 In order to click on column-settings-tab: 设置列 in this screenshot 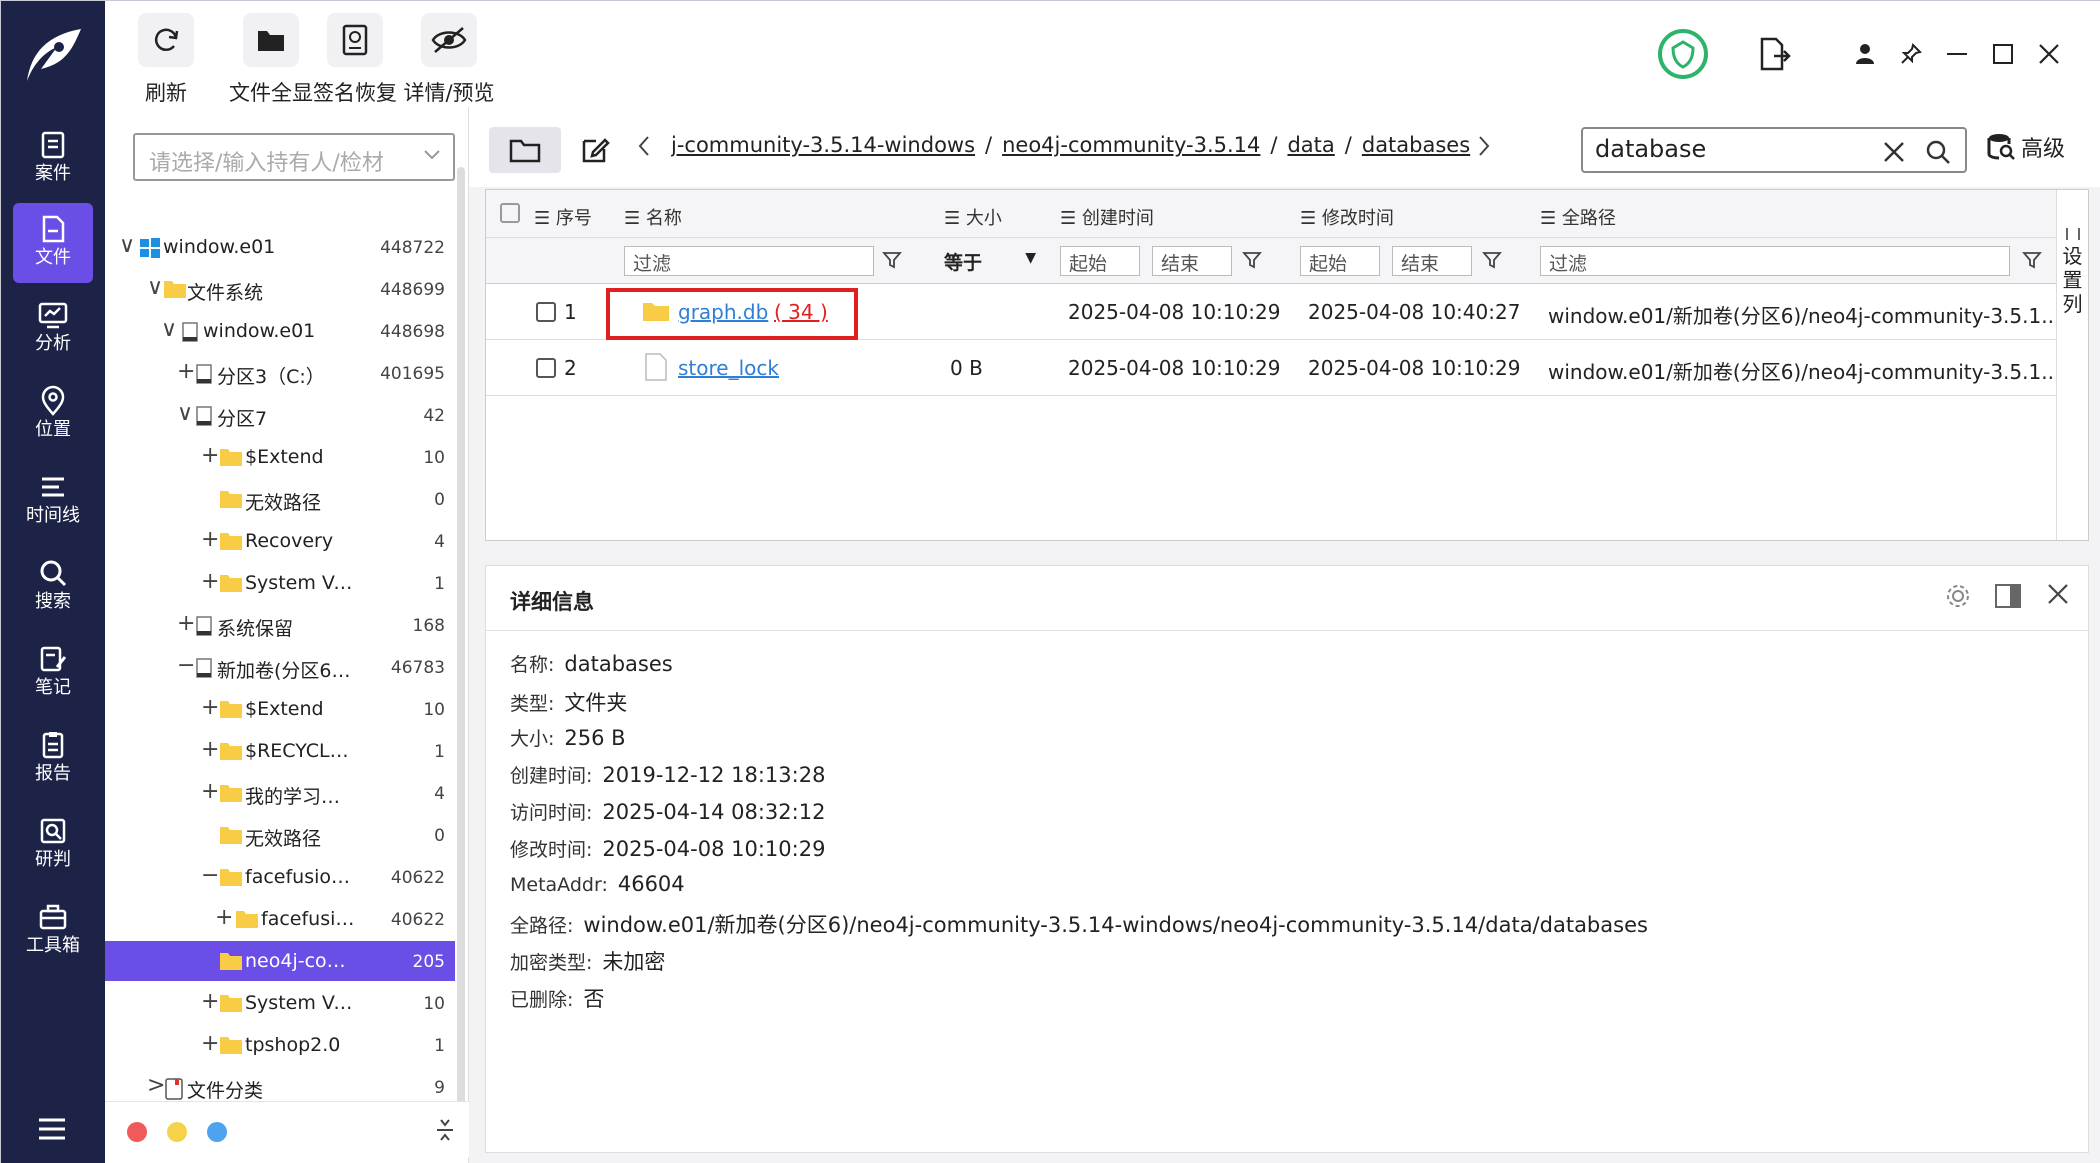, I will do `click(2072, 365)`.